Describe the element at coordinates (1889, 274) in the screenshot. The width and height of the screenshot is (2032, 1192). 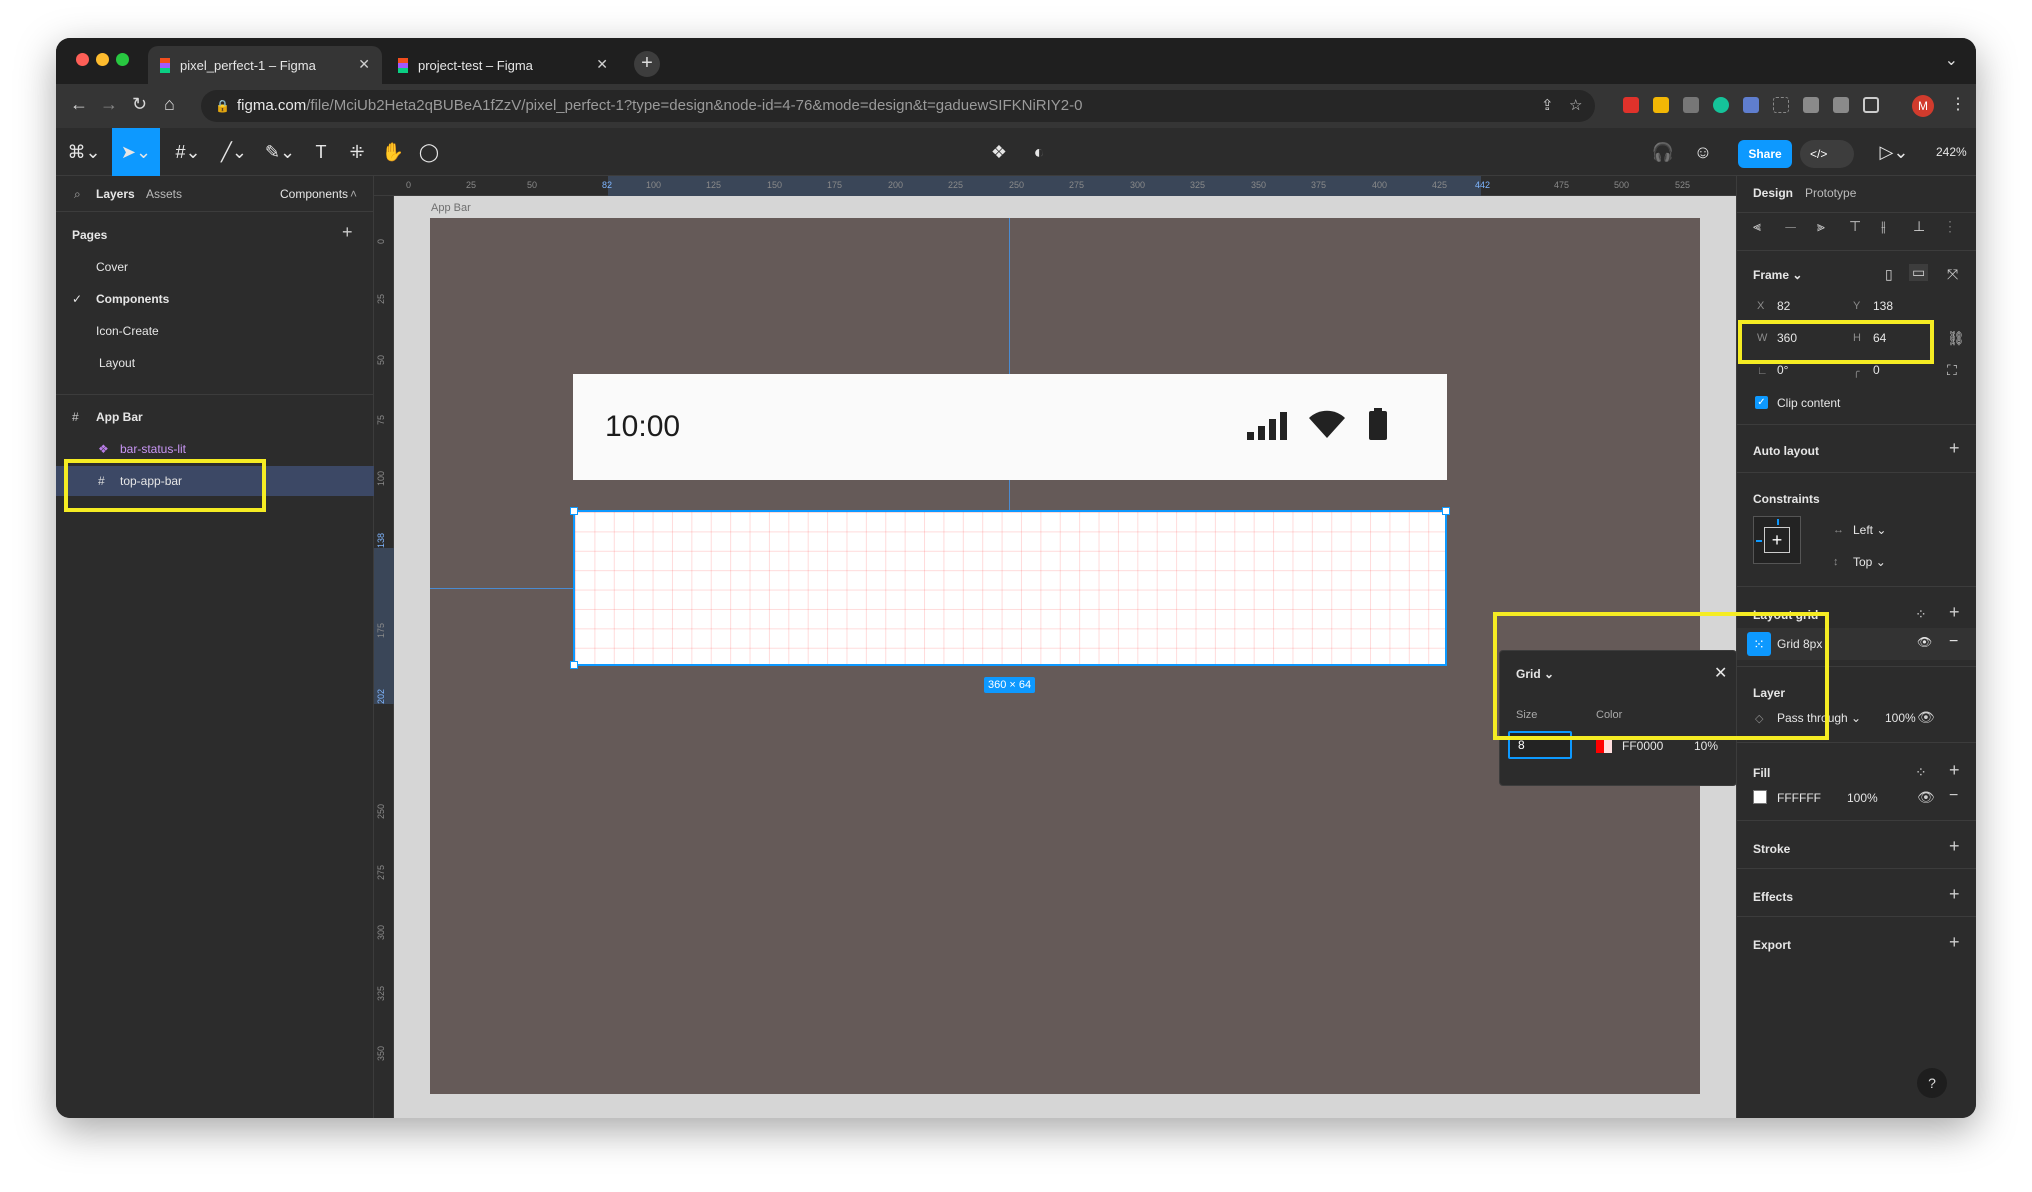
I see `portrait-icon: ▯` at that location.